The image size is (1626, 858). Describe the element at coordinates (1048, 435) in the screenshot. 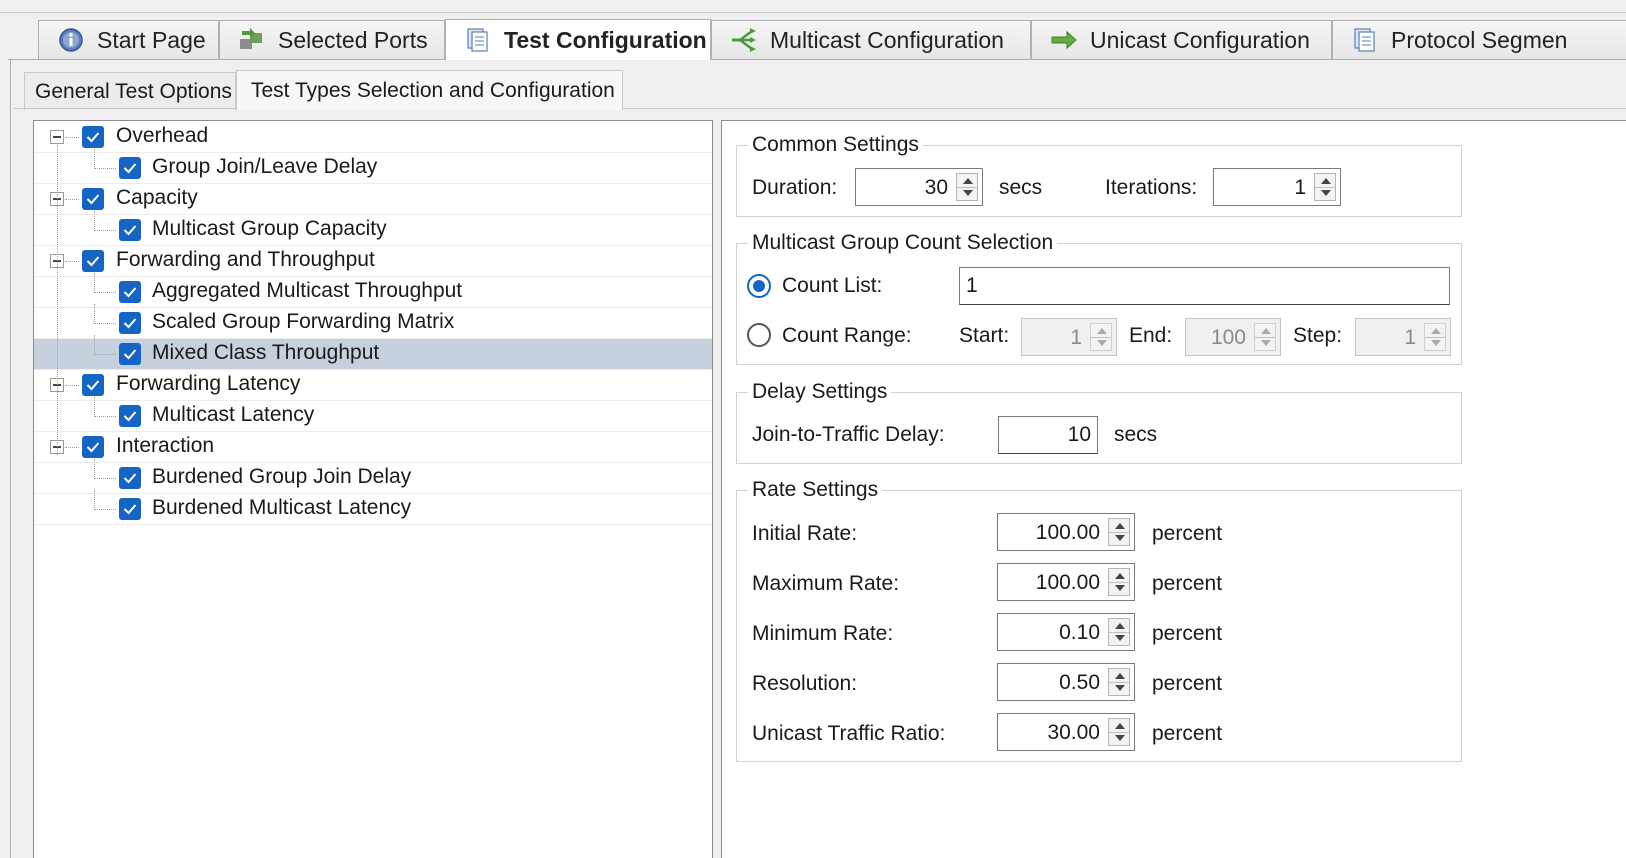

I see `join-to-traffic-input: 10` at that location.